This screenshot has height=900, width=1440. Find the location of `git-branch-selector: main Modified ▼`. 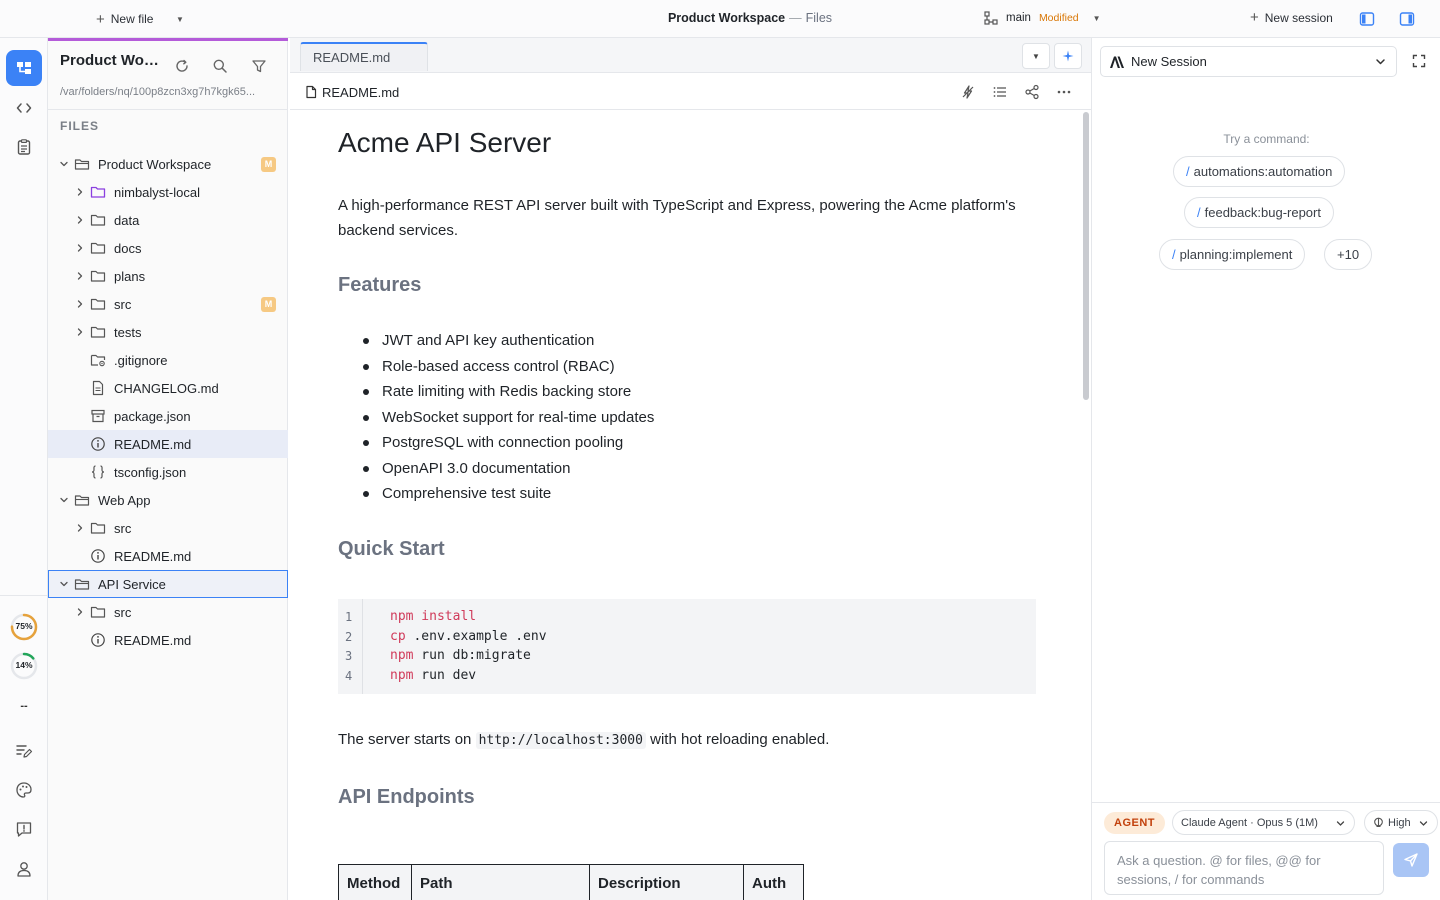

git-branch-selector: main Modified ▼ is located at coordinates (1042, 18).